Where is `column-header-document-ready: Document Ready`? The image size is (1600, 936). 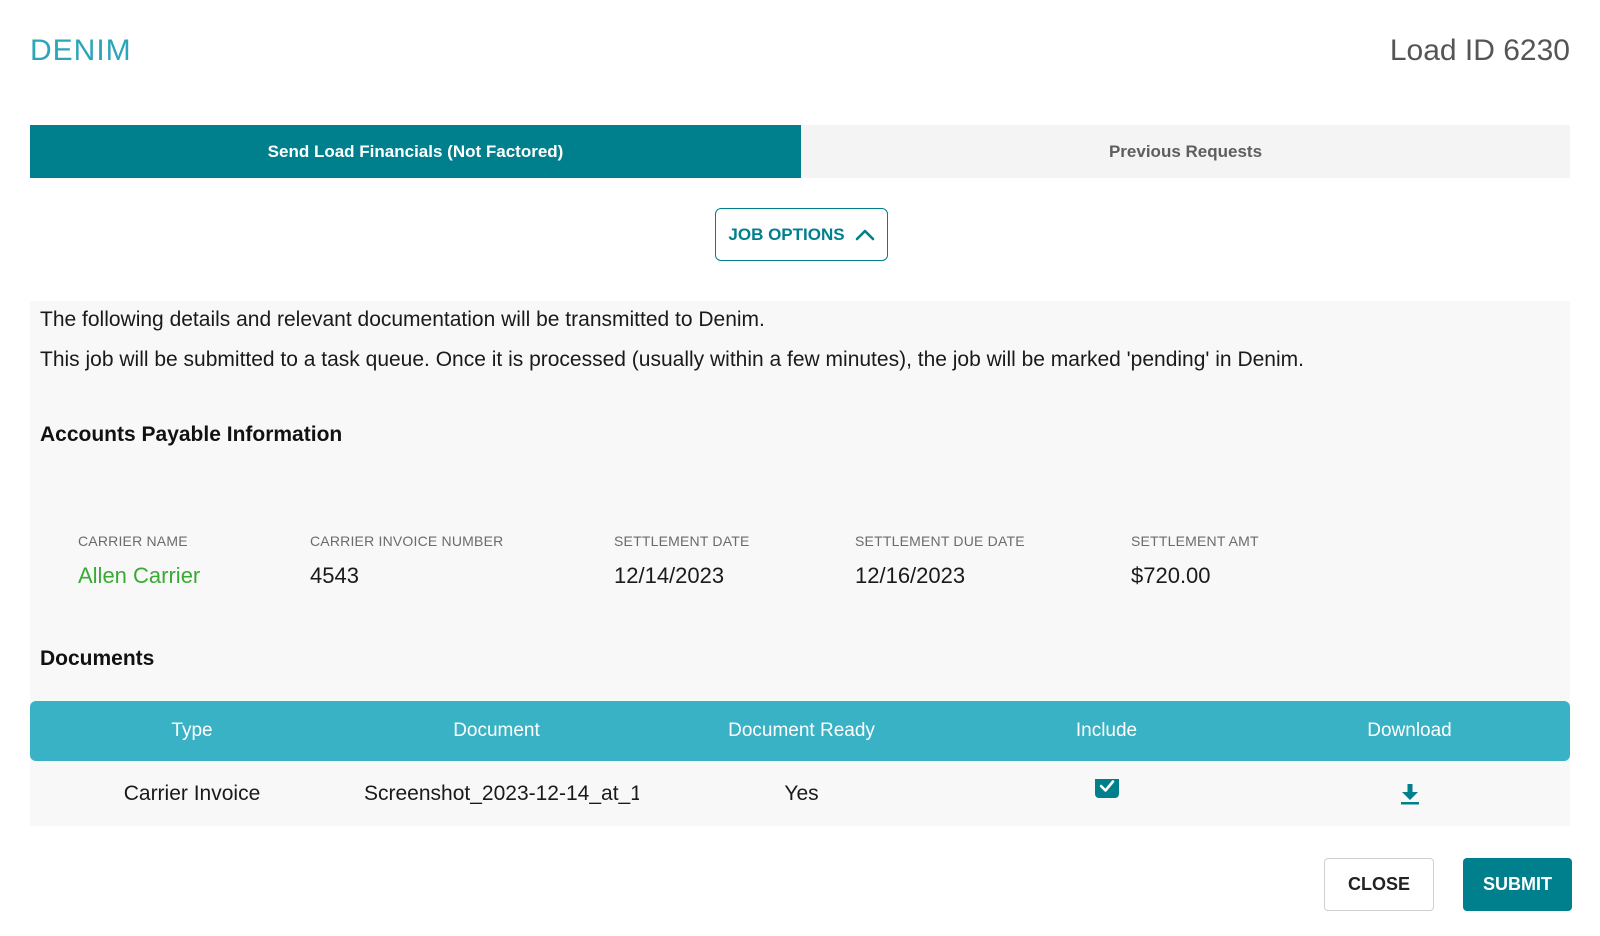
column-header-document-ready: Document Ready is located at coordinates (801, 730).